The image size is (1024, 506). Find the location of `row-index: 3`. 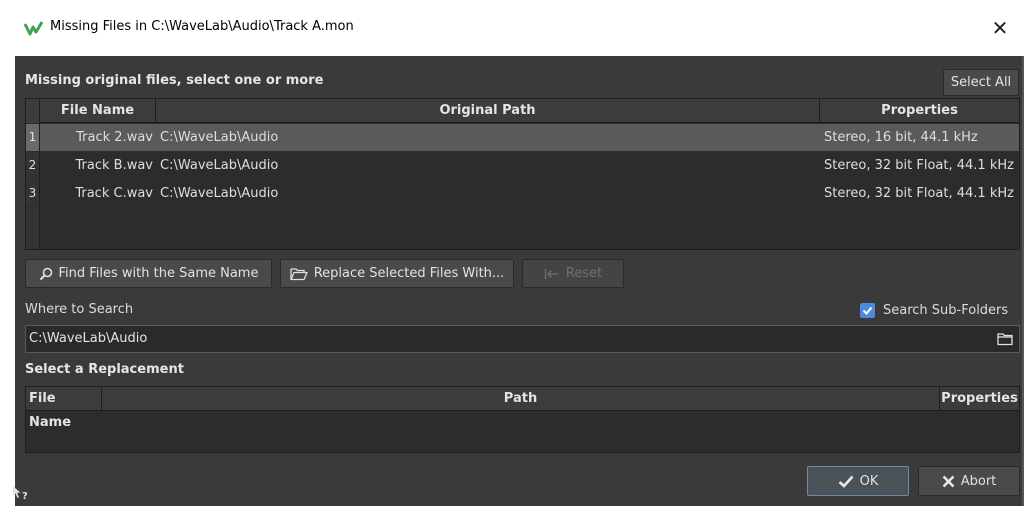

row-index: 3 is located at coordinates (33, 193).